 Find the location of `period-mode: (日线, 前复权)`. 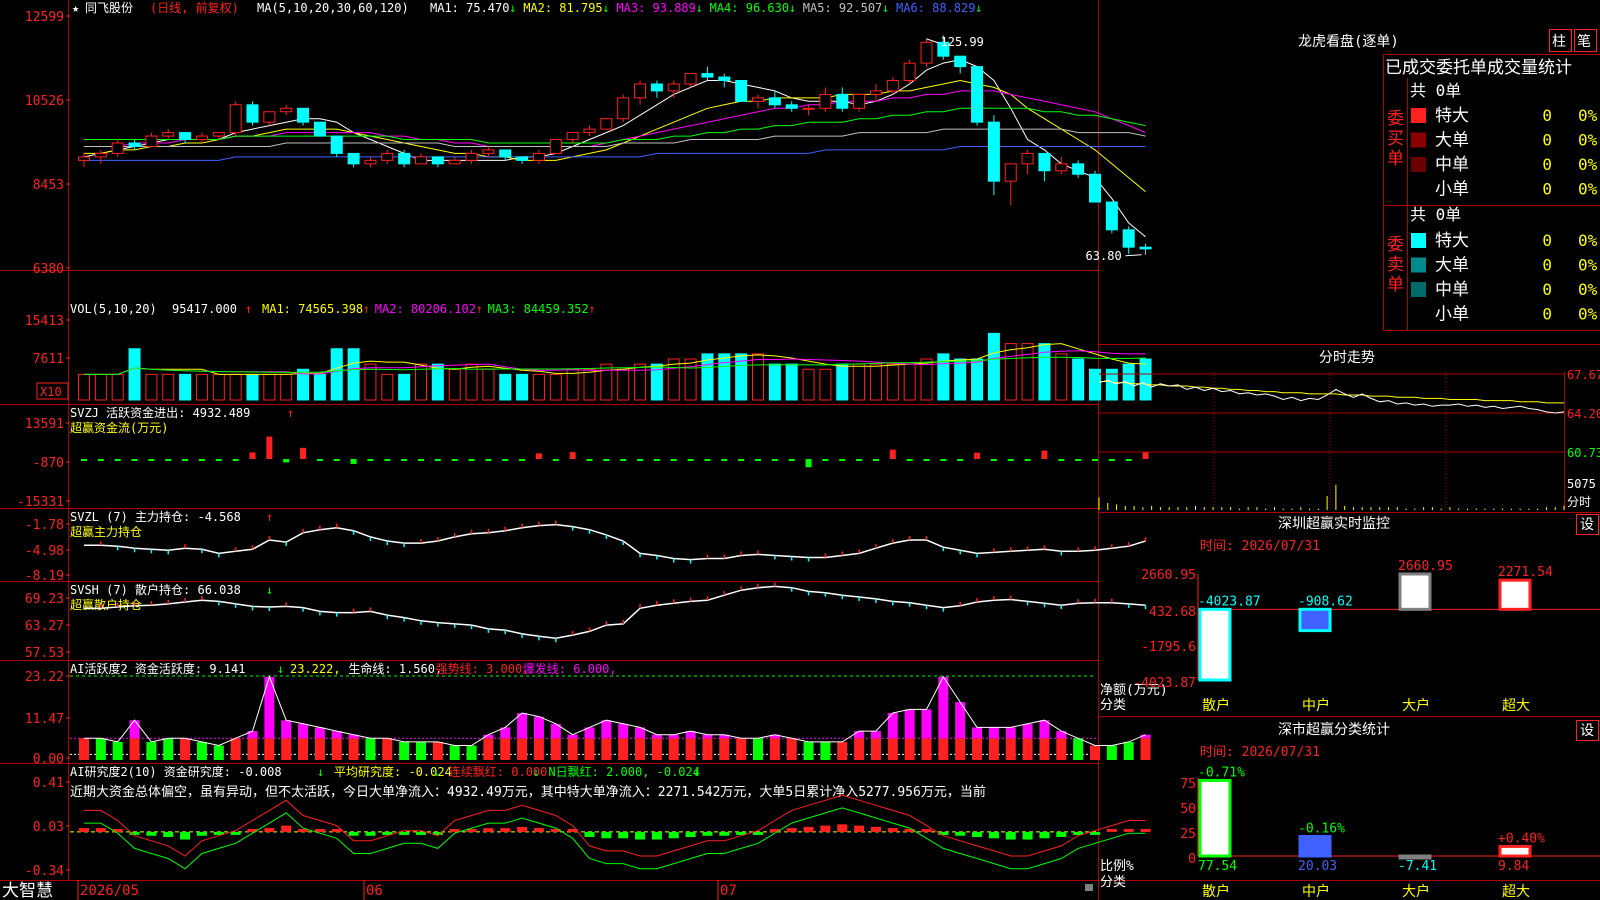

period-mode: (日线, 前复权) is located at coordinates (194, 7).